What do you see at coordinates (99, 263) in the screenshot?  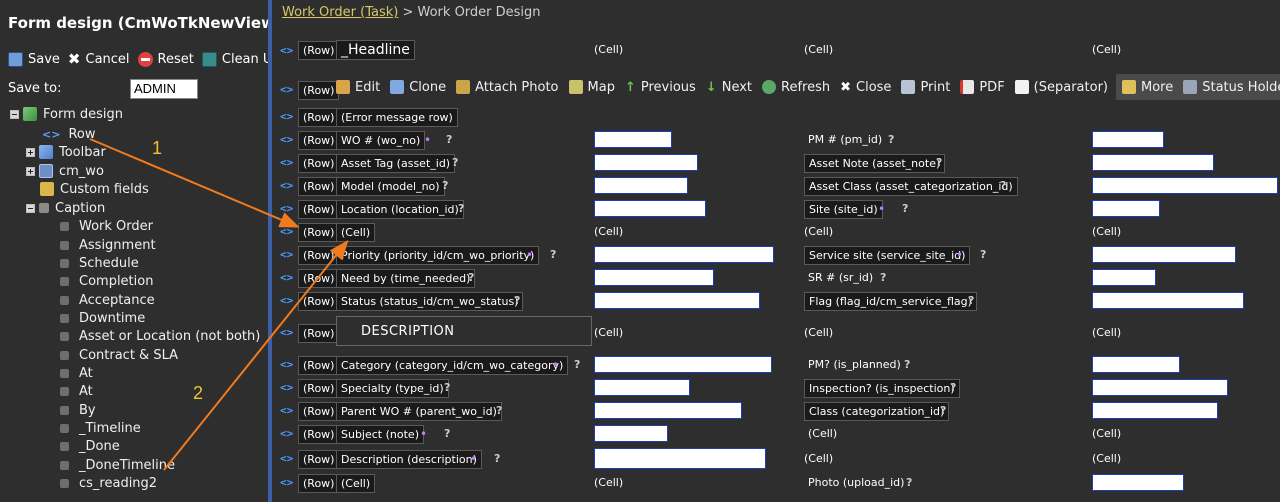 I see `tree-node-caption-child: Schedule` at bounding box center [99, 263].